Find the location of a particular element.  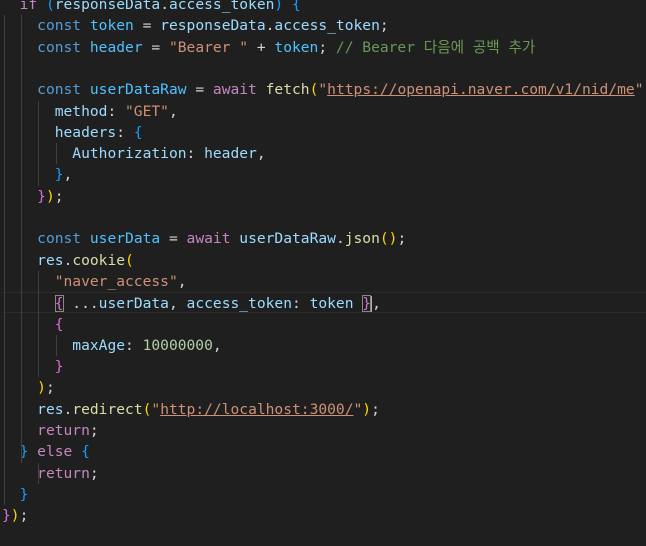

code-line: maxAge: 10000000, is located at coordinates (324, 345).